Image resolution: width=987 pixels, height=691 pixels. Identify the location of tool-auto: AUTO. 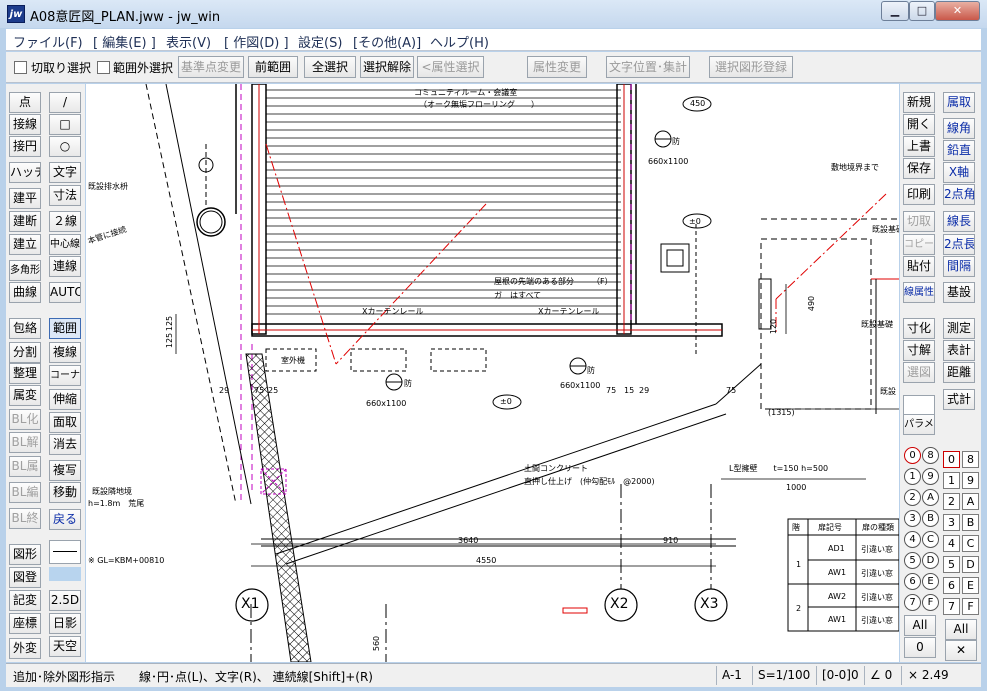
(65, 292).